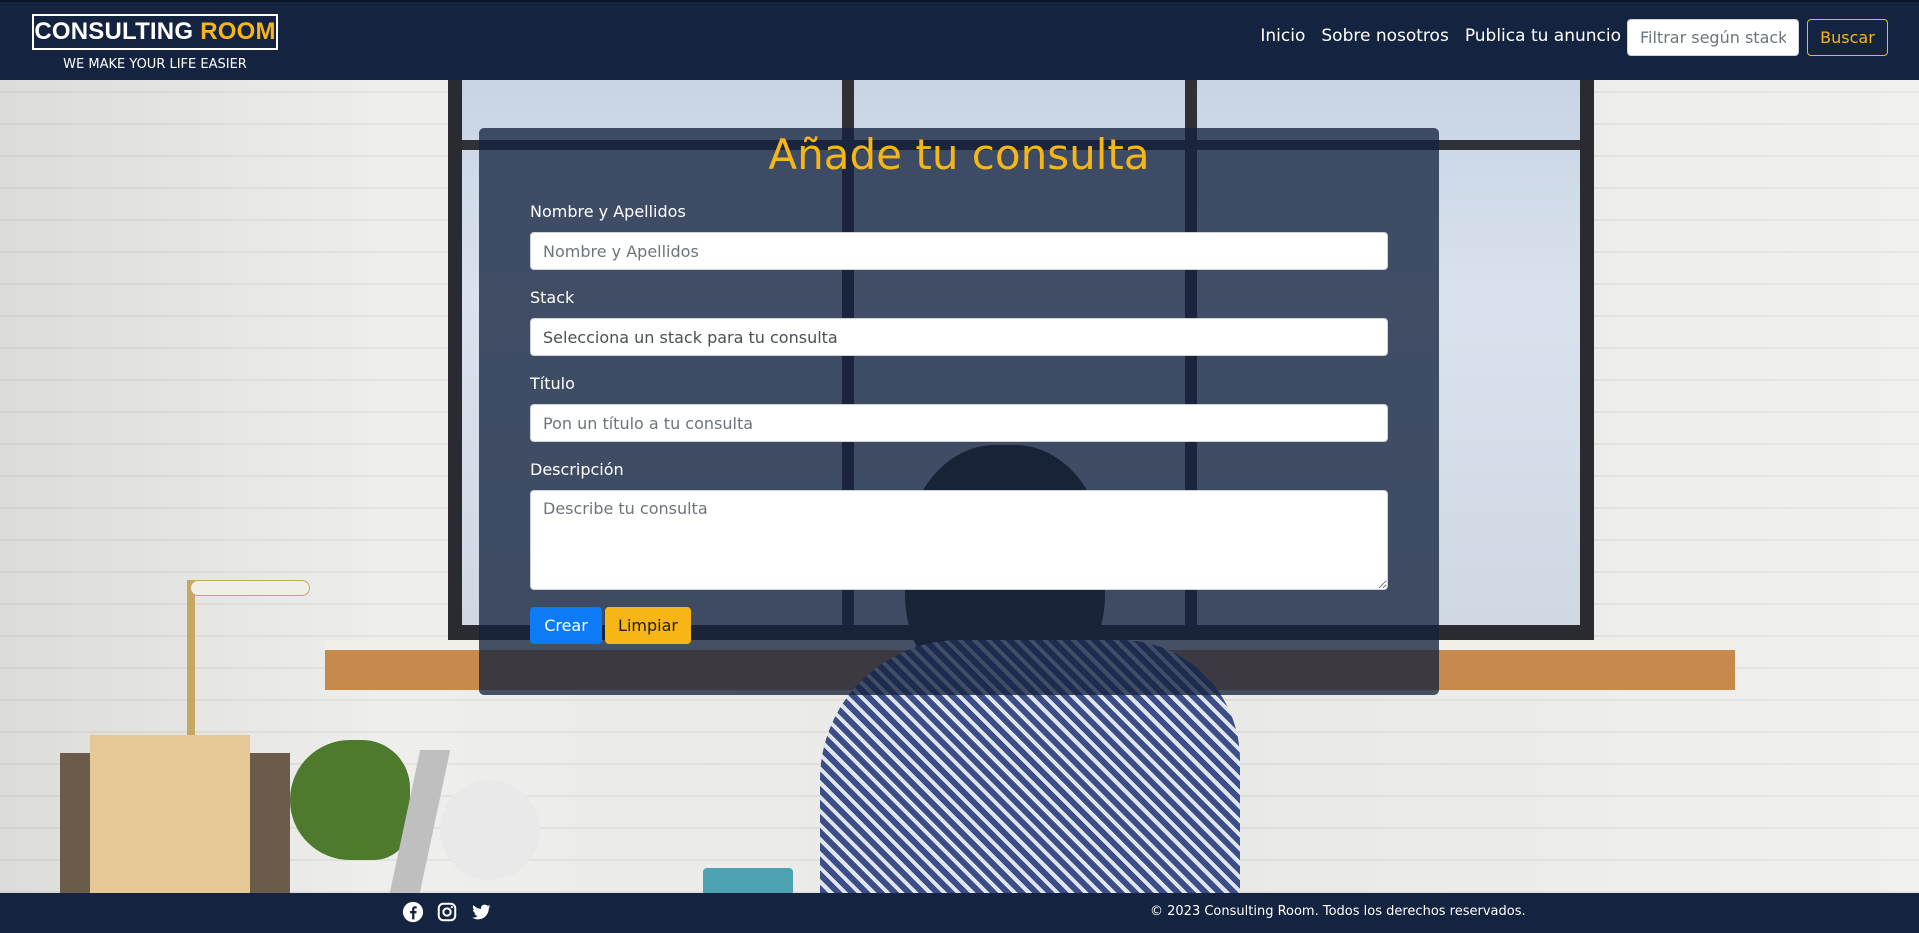 The width and height of the screenshot is (1919, 933). I want to click on titulo-label: Título, so click(552, 383).